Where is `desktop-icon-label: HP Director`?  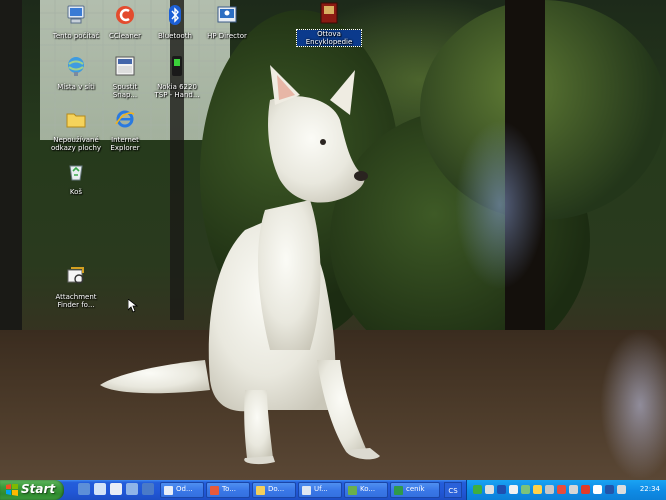
desktop-icon-label: HP Director is located at coordinates (227, 36).